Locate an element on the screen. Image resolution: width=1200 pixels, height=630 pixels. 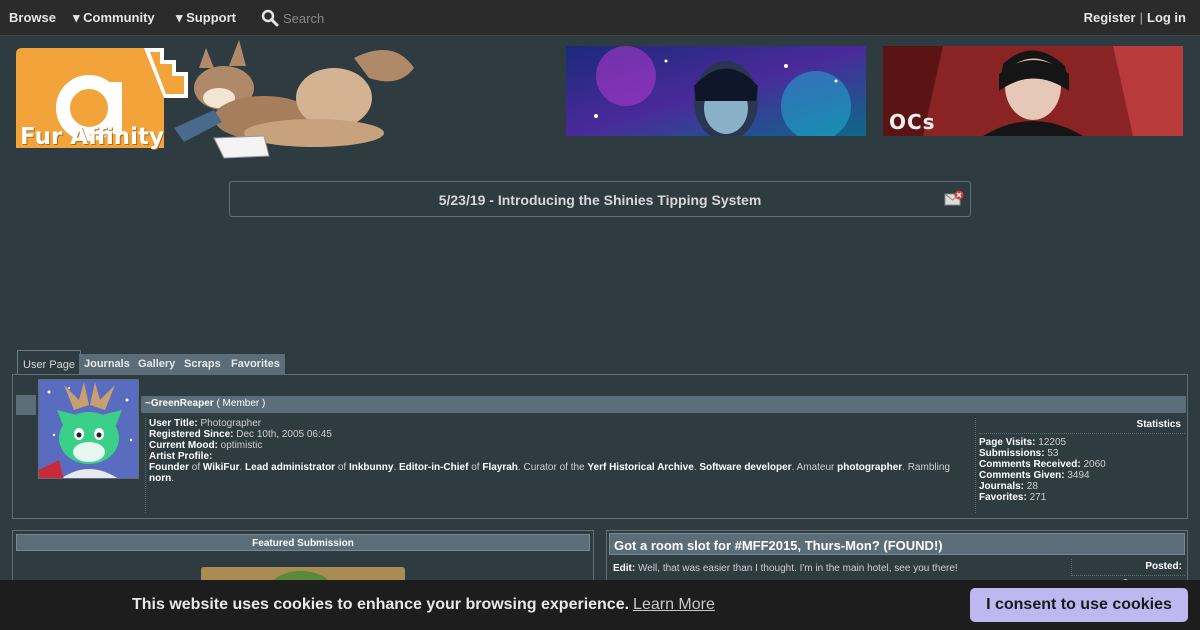
tab-user-page: User Page is located at coordinates (49, 362).